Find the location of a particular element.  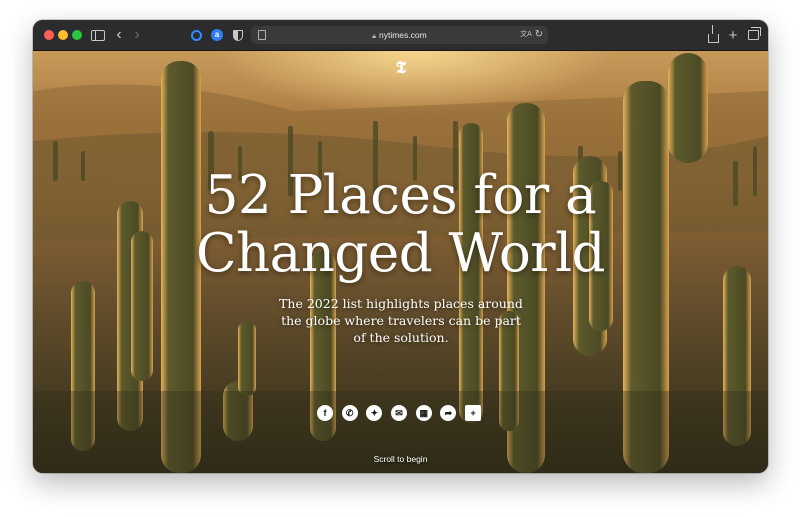

bookmark-add-icon: + is located at coordinates (473, 413).